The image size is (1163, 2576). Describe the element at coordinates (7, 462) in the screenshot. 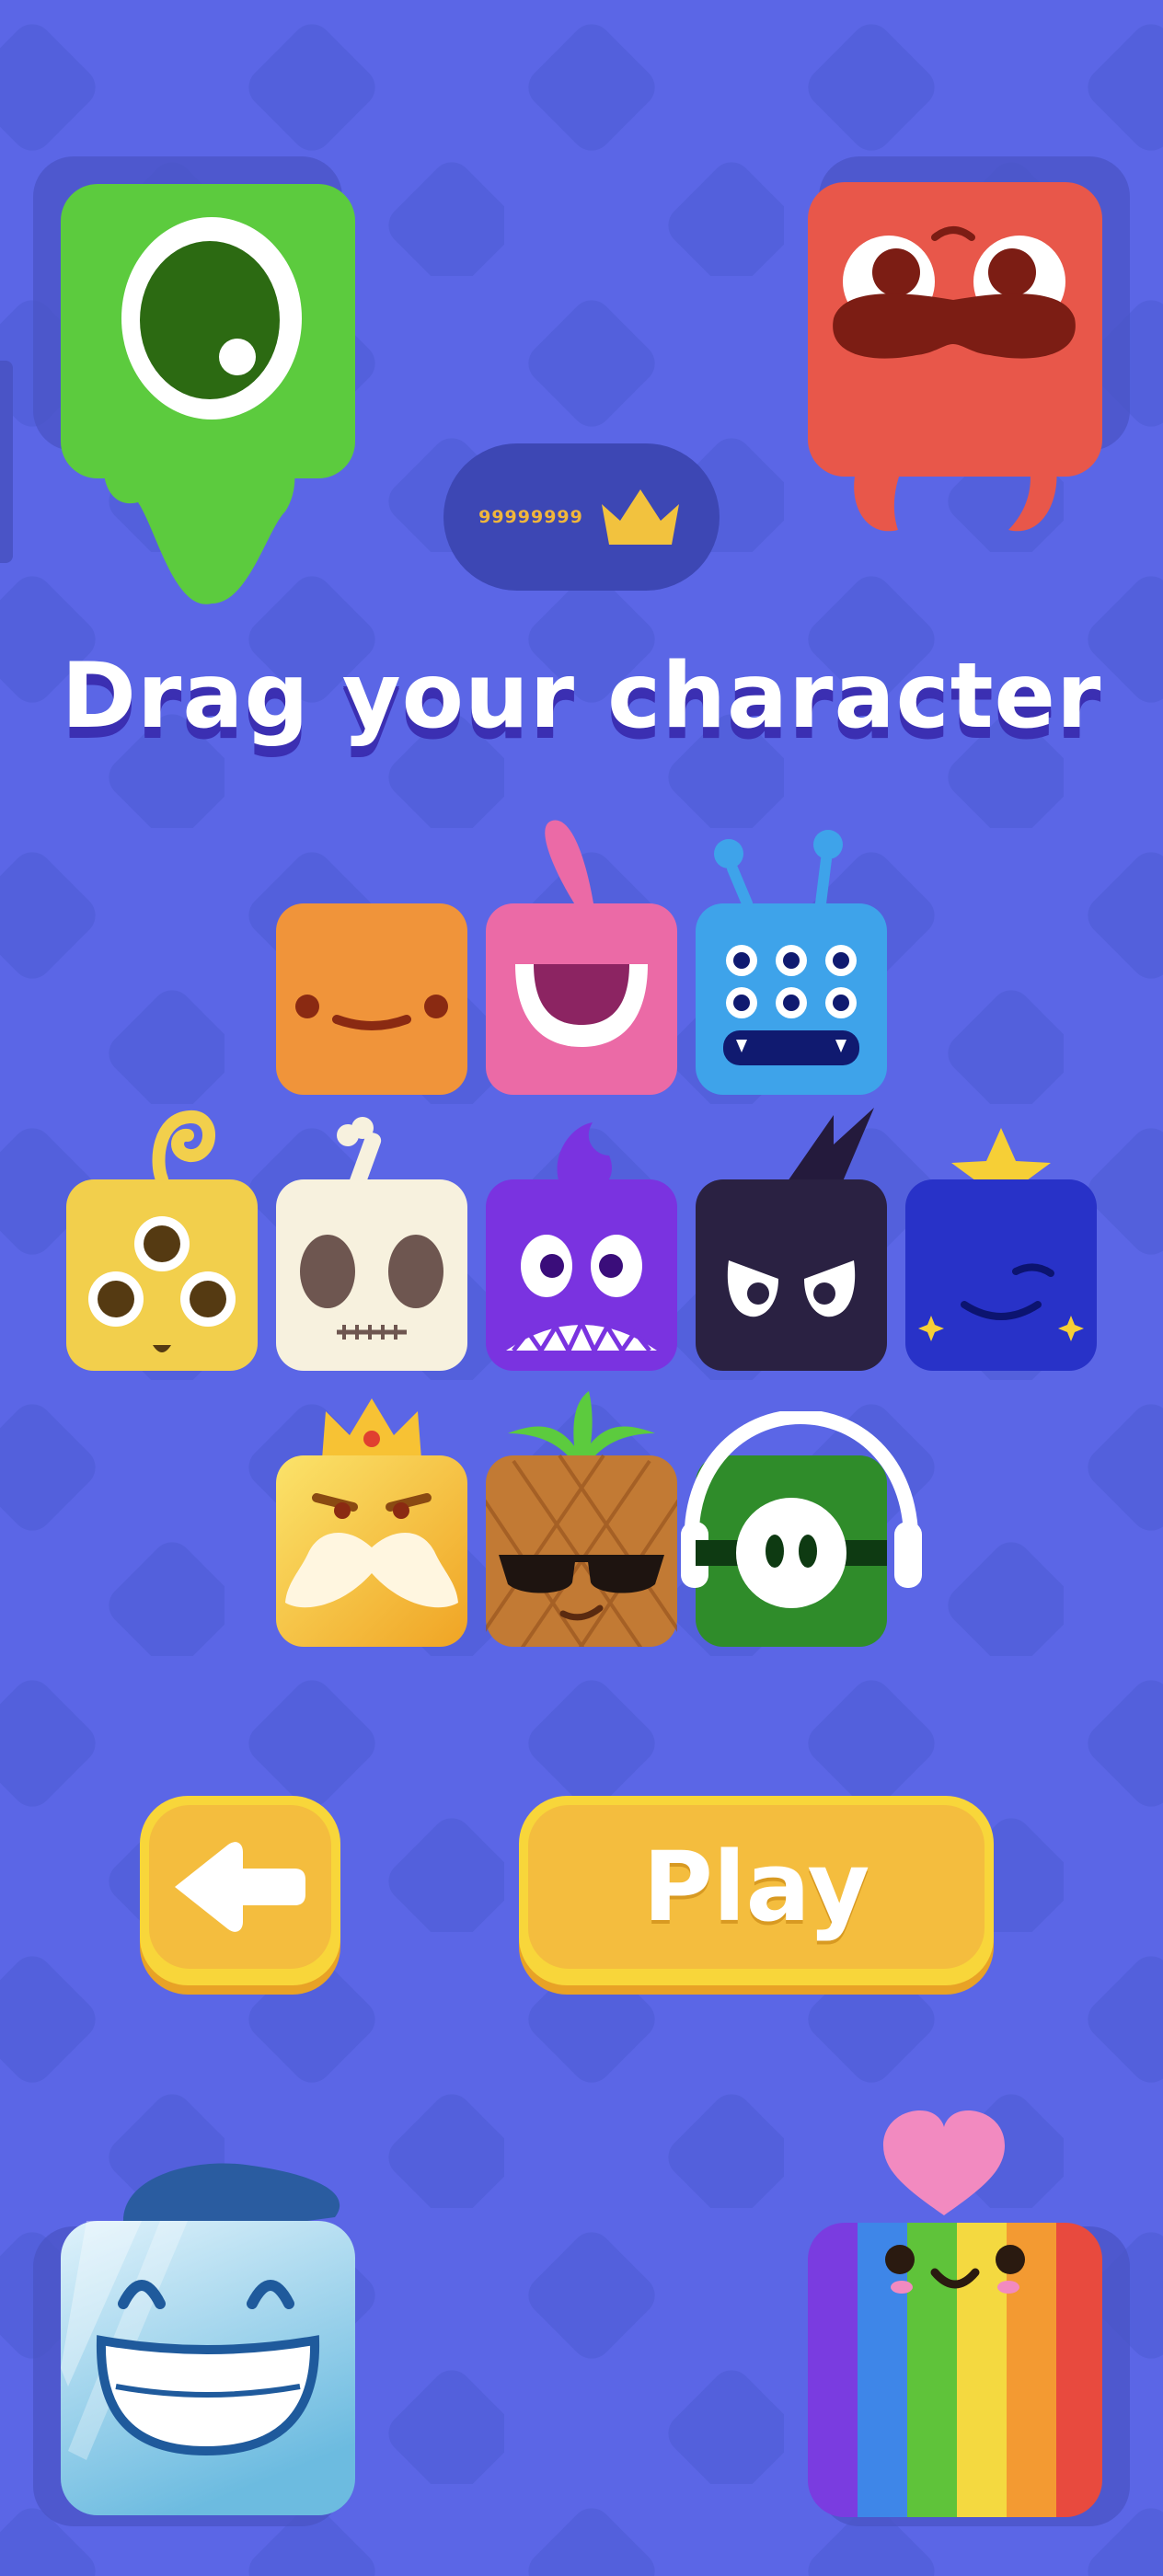

I see `side-panel-handle` at that location.